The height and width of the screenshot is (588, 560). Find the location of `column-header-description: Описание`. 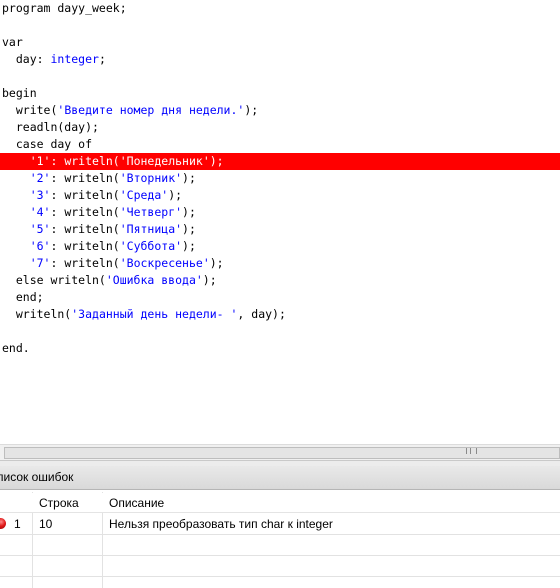

column-header-description: Описание is located at coordinates (136, 503).